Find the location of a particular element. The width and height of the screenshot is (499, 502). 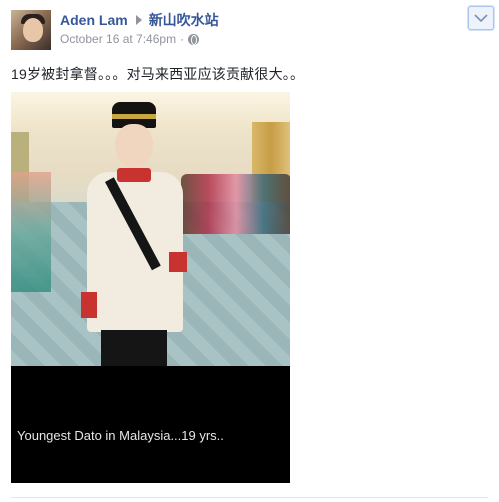

author-avatar is located at coordinates (31, 30).